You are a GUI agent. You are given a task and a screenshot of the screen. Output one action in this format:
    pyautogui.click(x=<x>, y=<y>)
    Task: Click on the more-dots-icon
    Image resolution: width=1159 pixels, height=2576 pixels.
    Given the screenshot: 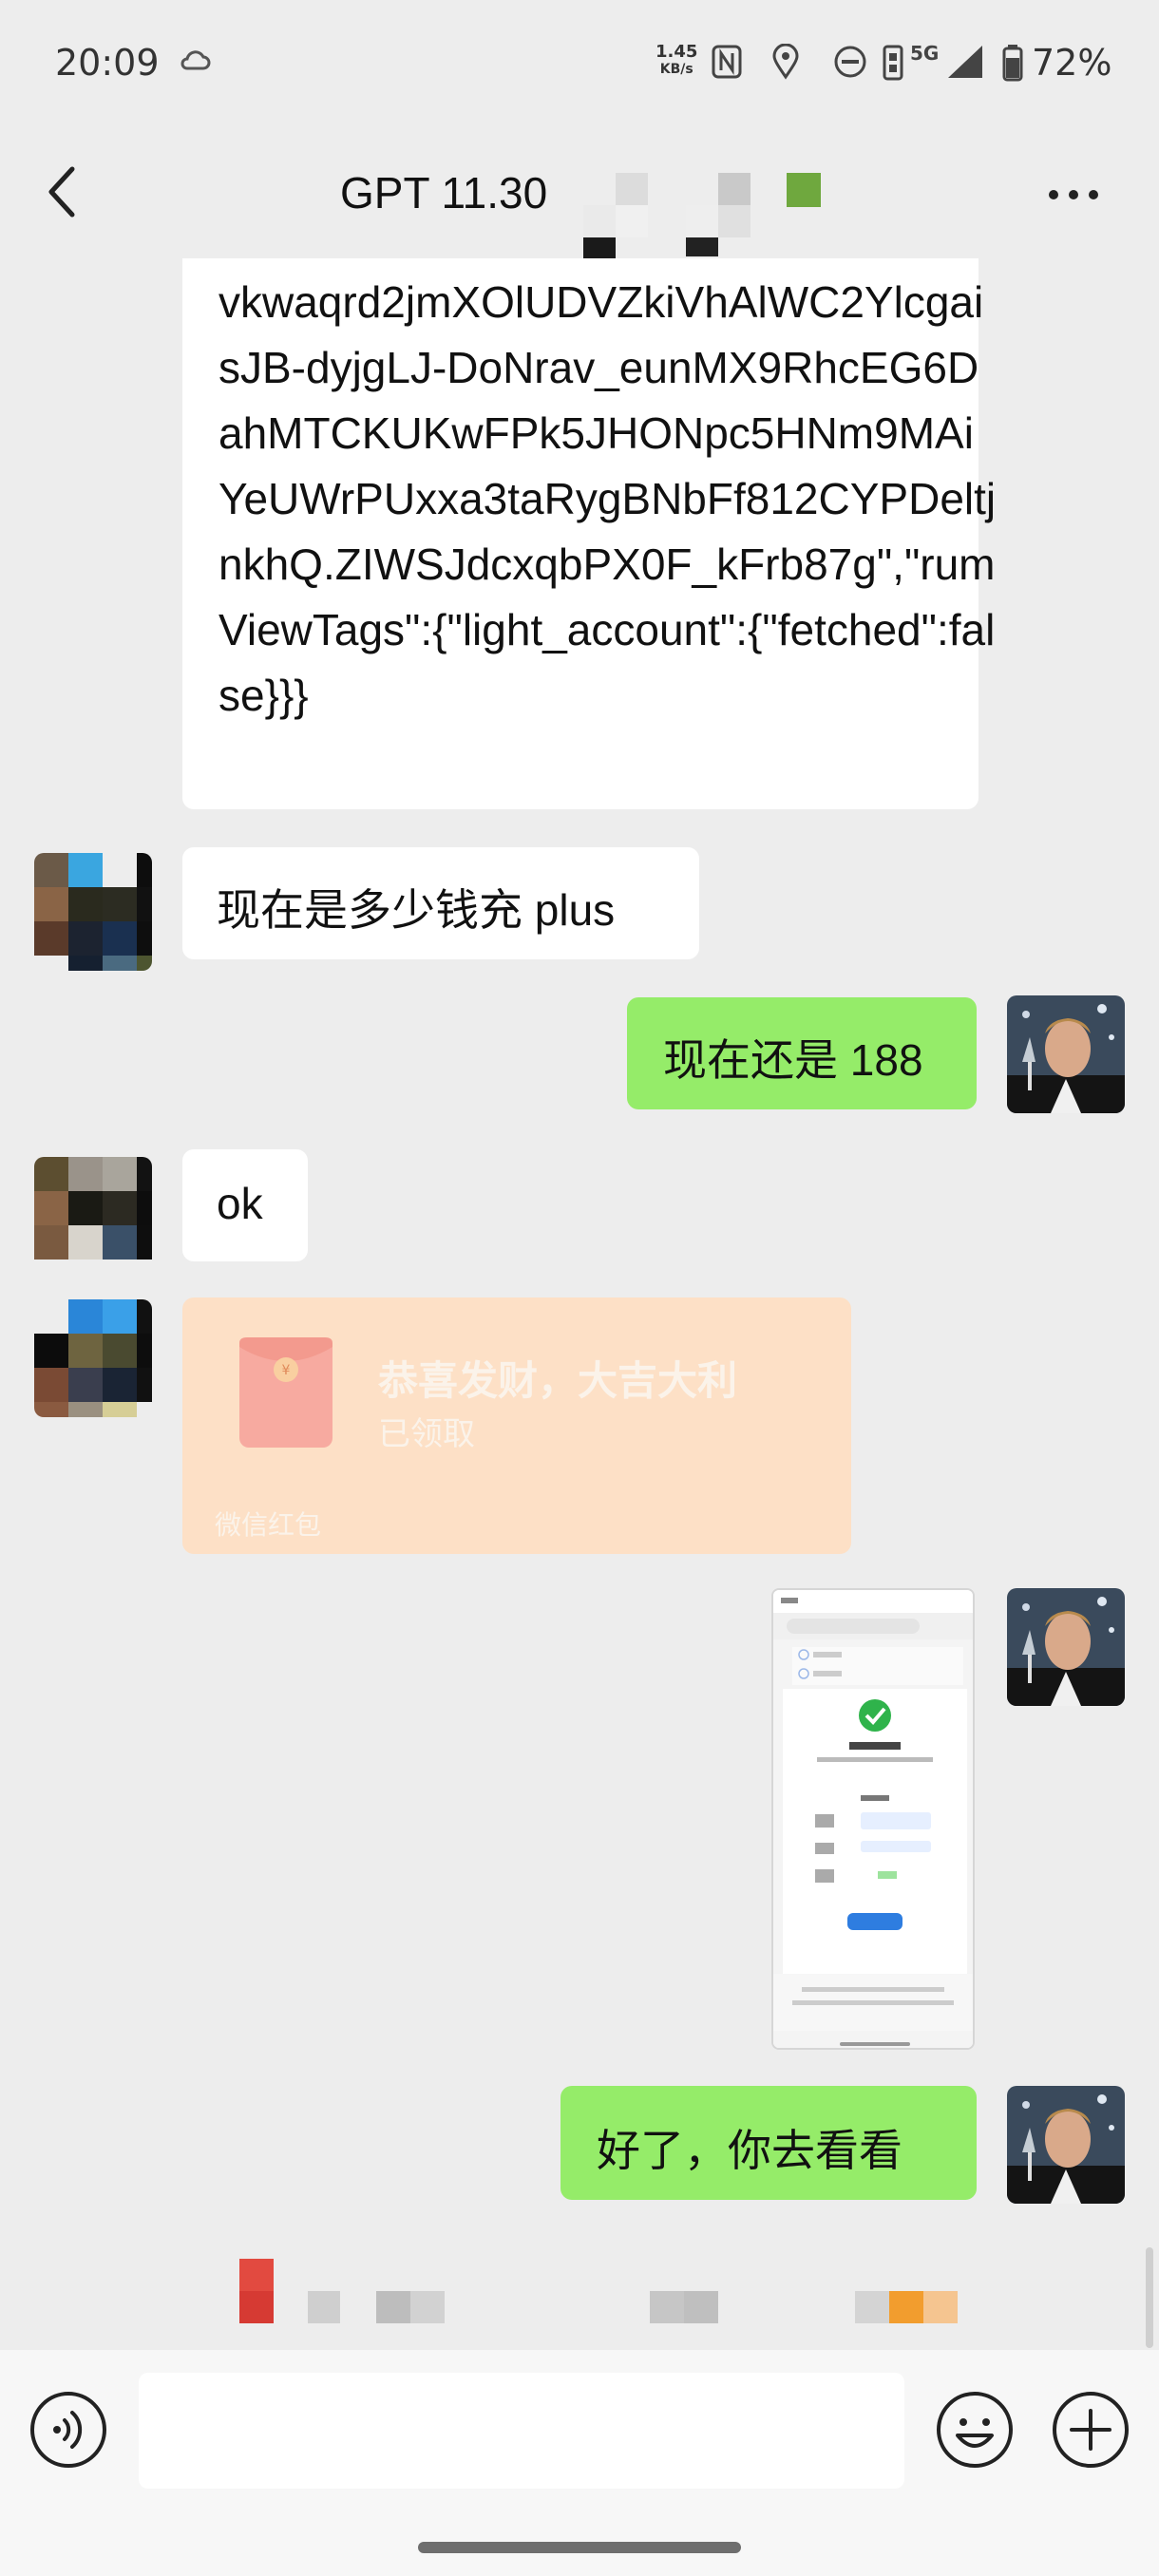 What is the action you would take?
    pyautogui.click(x=1073, y=194)
    